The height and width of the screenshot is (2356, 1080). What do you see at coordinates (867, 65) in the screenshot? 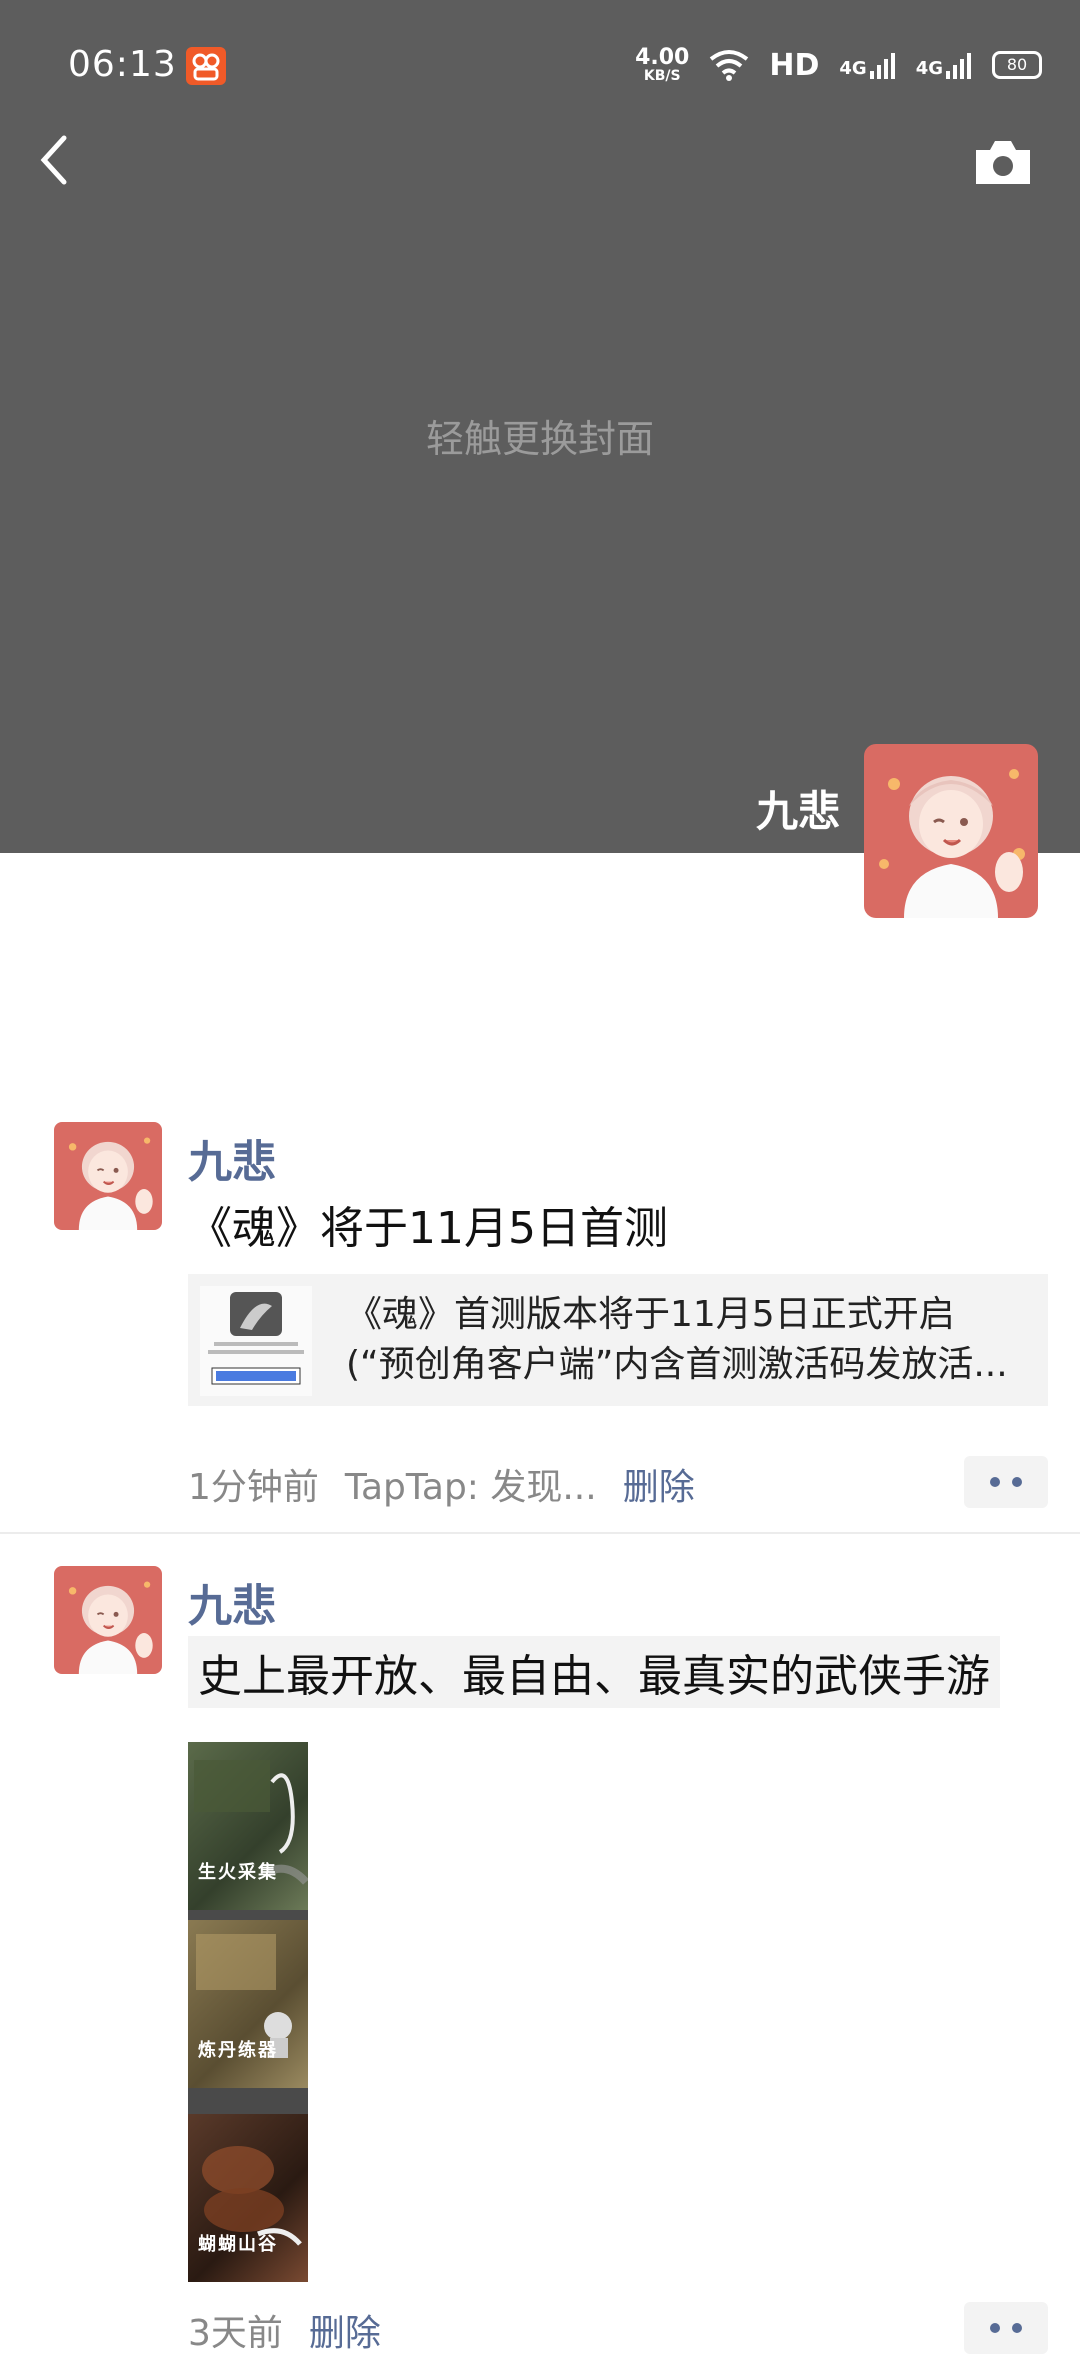
I see `signal-icon-1: 4G` at bounding box center [867, 65].